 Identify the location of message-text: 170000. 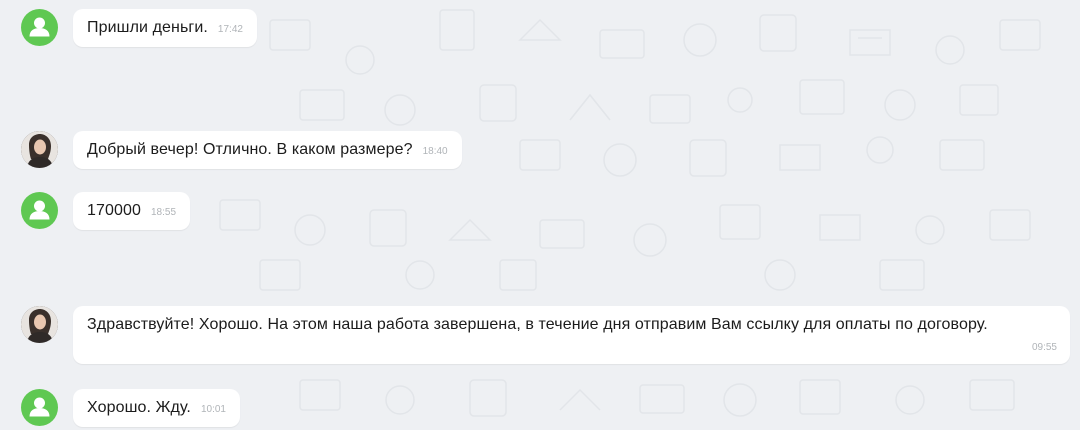
(114, 210).